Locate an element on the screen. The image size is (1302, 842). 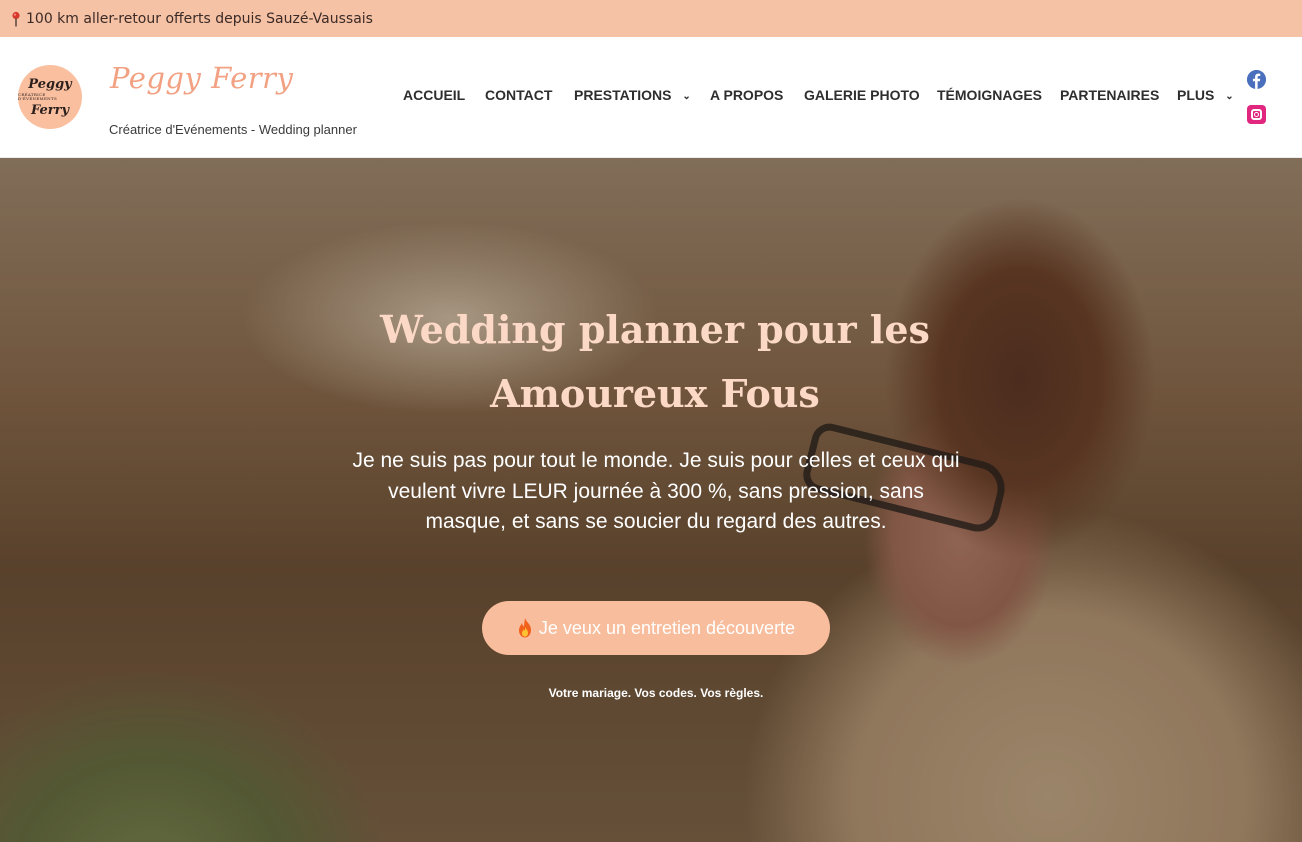
instagram-lens is located at coordinates (1256, 114).